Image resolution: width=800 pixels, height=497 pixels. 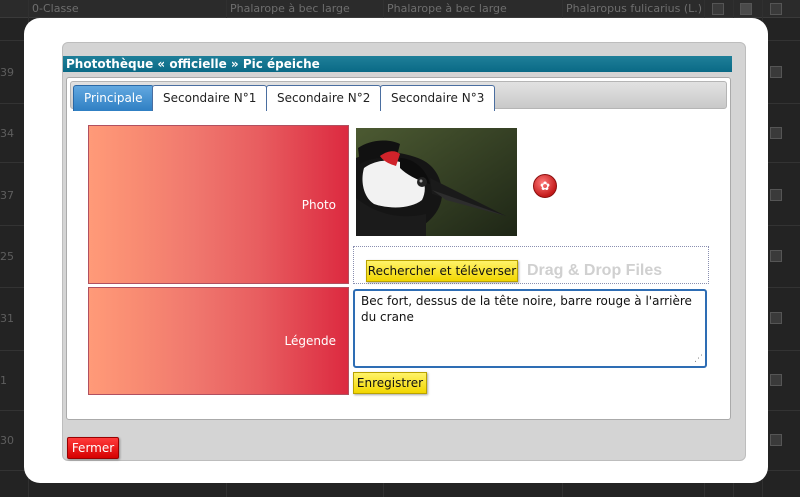 I want to click on tab-principale: Principale, so click(x=113, y=98).